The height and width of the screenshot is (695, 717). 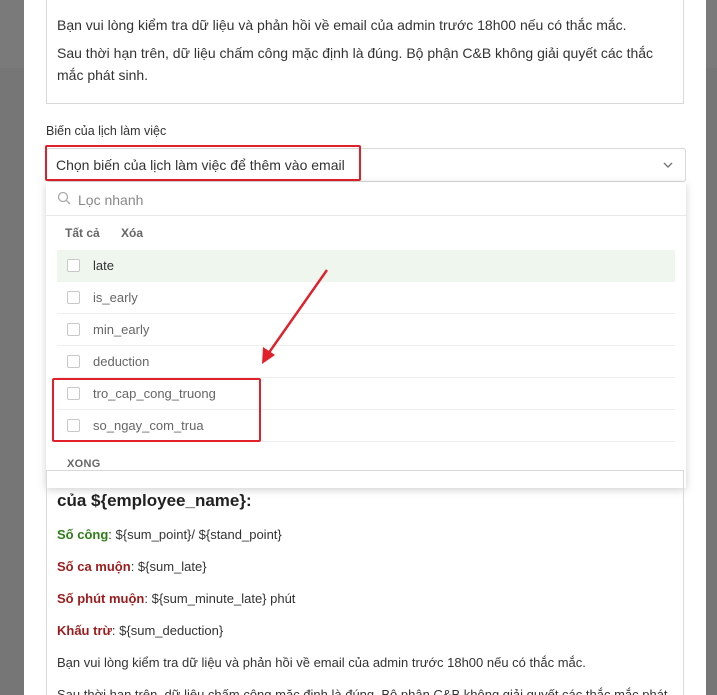 I want to click on option-label: is_early, so click(x=115, y=297).